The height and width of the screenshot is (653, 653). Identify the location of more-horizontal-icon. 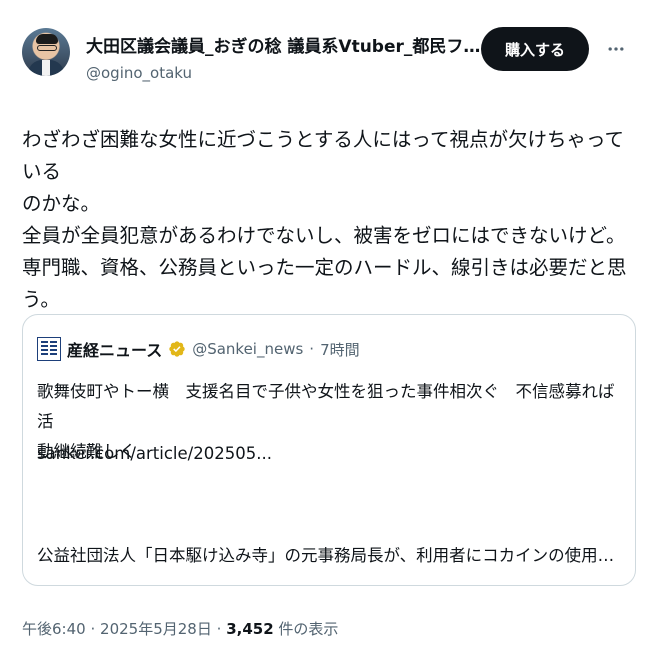
(616, 49).